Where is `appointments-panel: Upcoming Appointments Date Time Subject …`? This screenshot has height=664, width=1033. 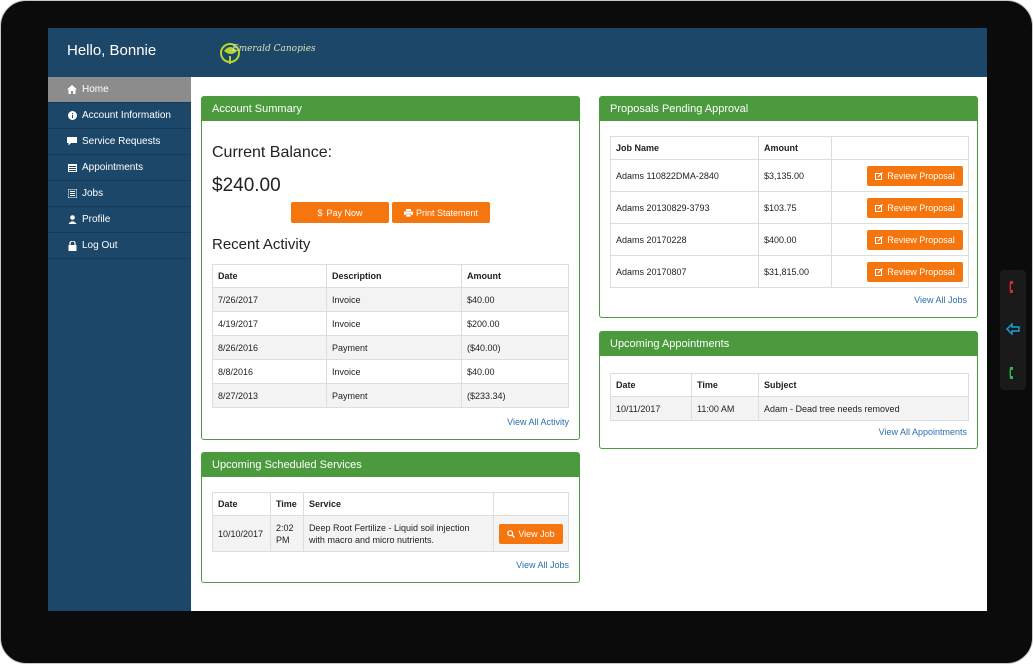 appointments-panel: Upcoming Appointments Date Time Subject … is located at coordinates (788, 390).